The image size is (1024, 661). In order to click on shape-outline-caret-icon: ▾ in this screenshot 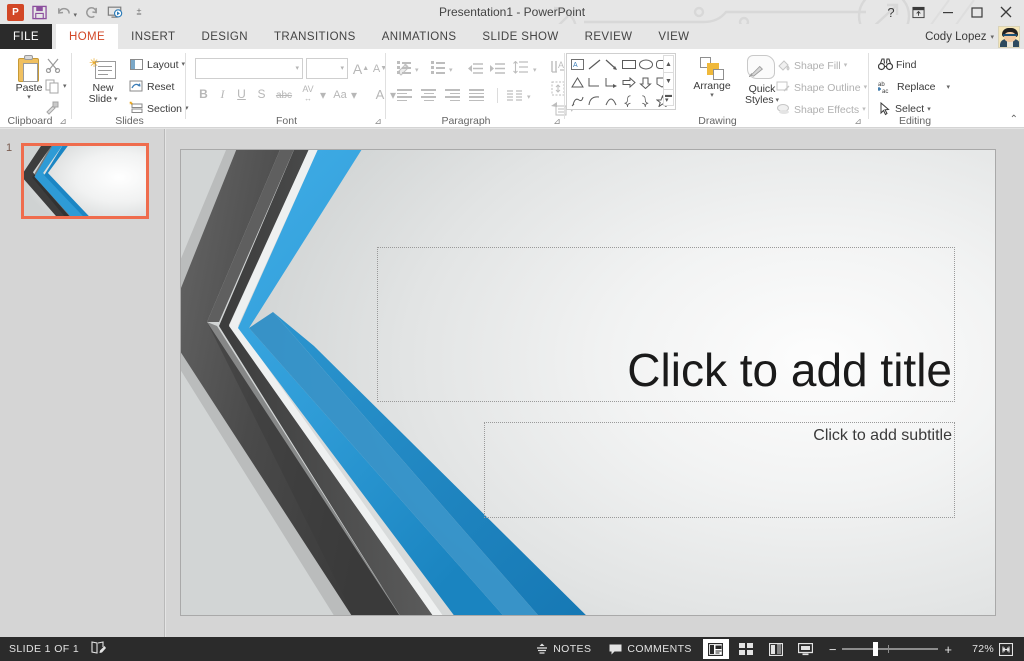, I will do `click(866, 87)`.